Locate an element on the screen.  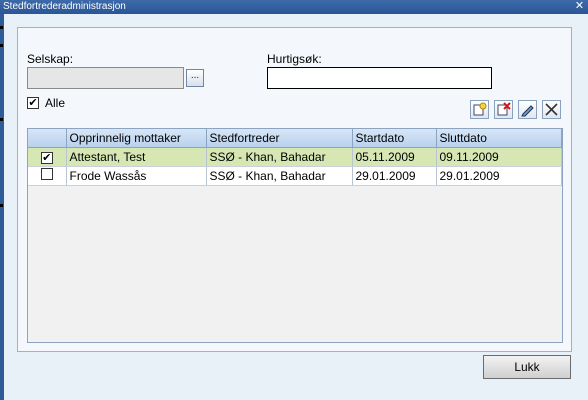
hurtigsok-input is located at coordinates (379, 78).